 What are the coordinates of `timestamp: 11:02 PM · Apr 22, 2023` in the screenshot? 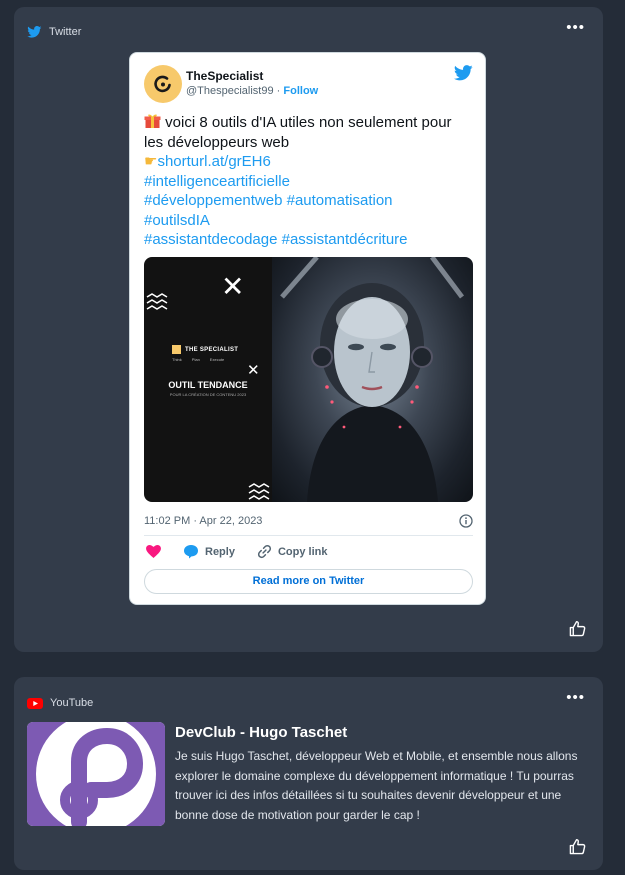 It's located at (203, 521).